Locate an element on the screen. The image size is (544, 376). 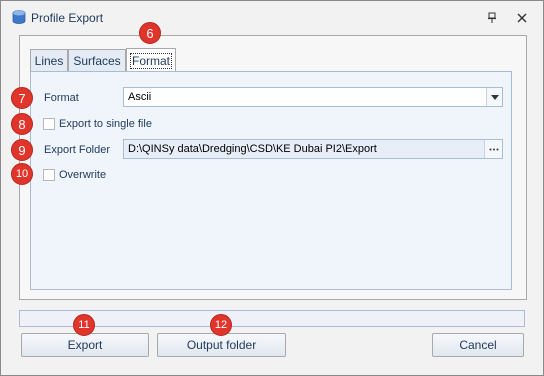
callout-badge: 11 is located at coordinates (84, 325).